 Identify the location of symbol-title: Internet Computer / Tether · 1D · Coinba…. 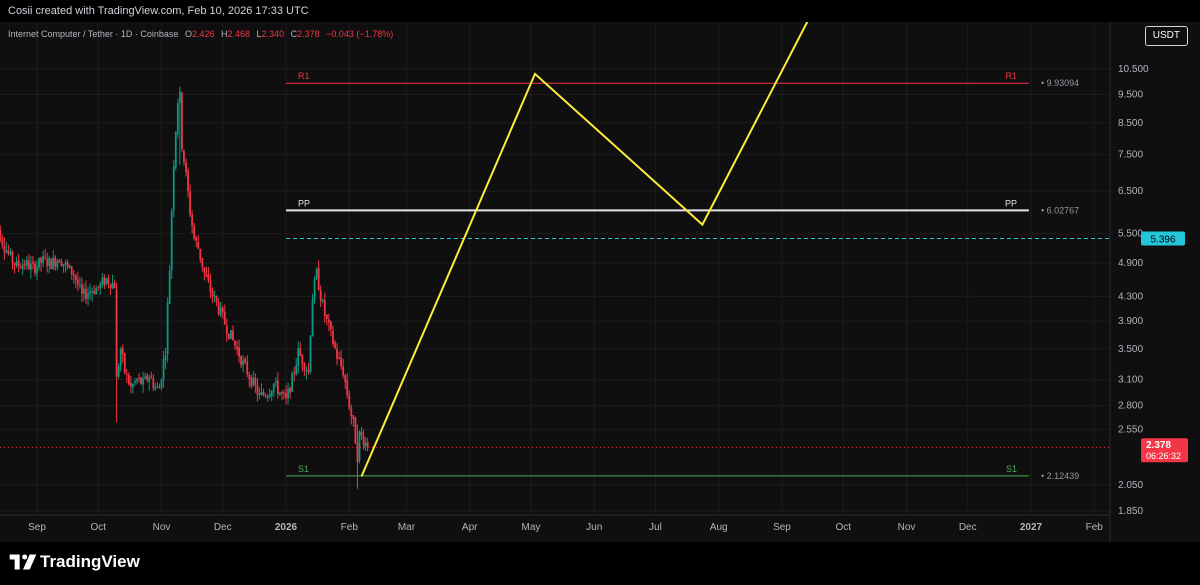
(93, 34).